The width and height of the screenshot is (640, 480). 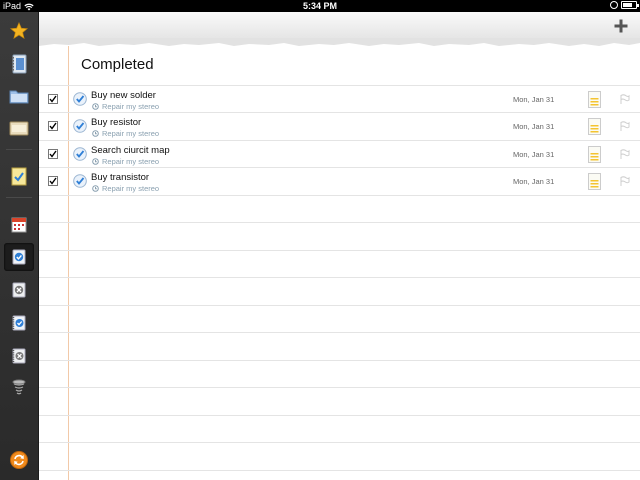 I want to click on sidebar-item-tasks, so click(x=19, y=176).